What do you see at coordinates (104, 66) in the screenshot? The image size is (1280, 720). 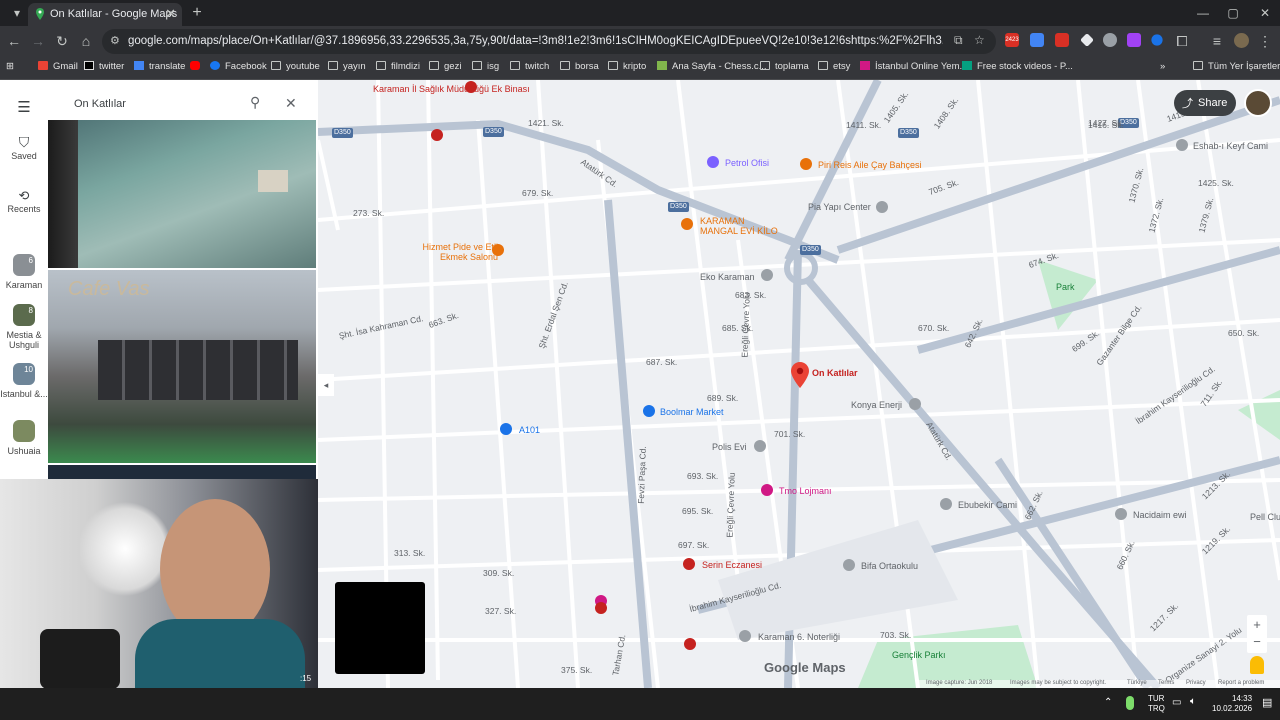 I see `bookmark-twitter: twitter` at bounding box center [104, 66].